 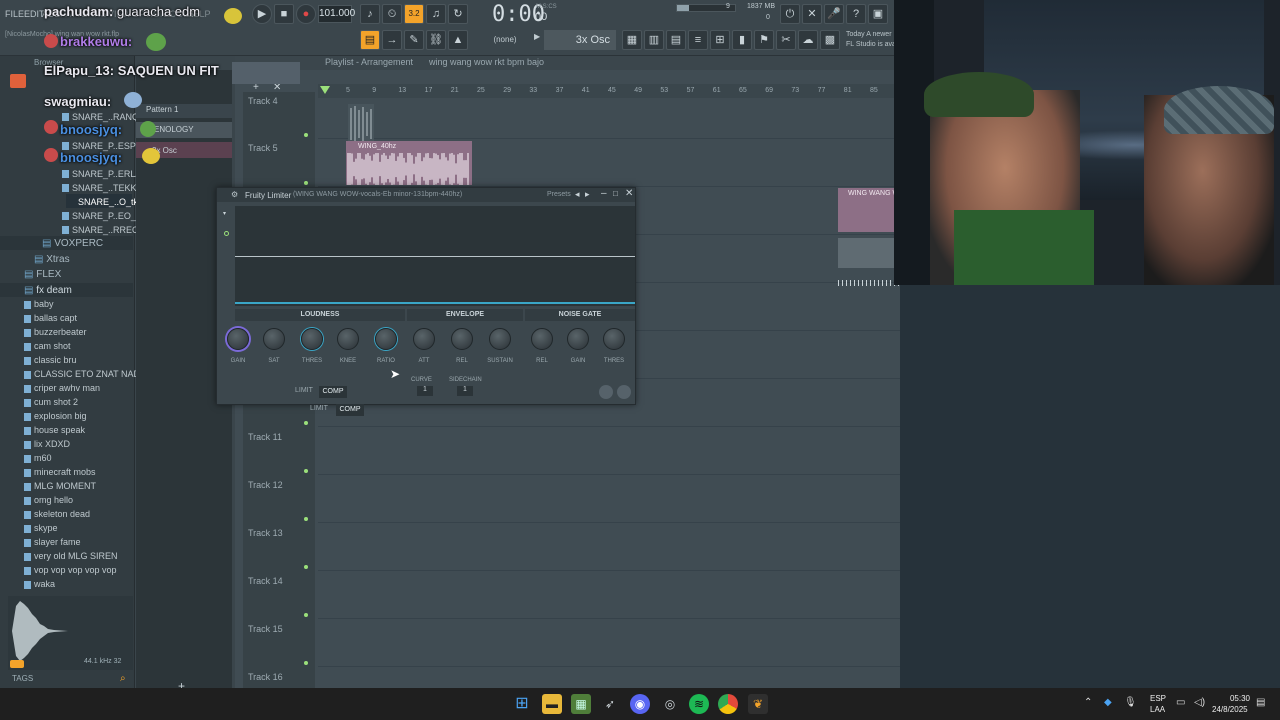 What do you see at coordinates (604, 193) in the screenshot?
I see `minimize-icon: –` at bounding box center [604, 193].